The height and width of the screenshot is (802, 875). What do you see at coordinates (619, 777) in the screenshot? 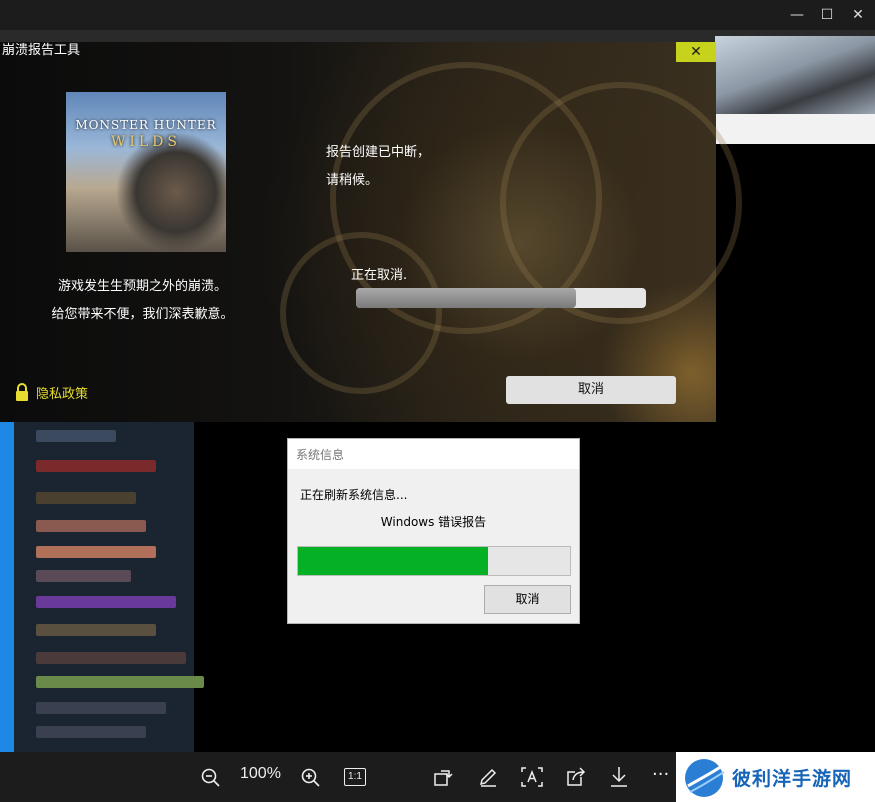
I see `download-icon` at bounding box center [619, 777].